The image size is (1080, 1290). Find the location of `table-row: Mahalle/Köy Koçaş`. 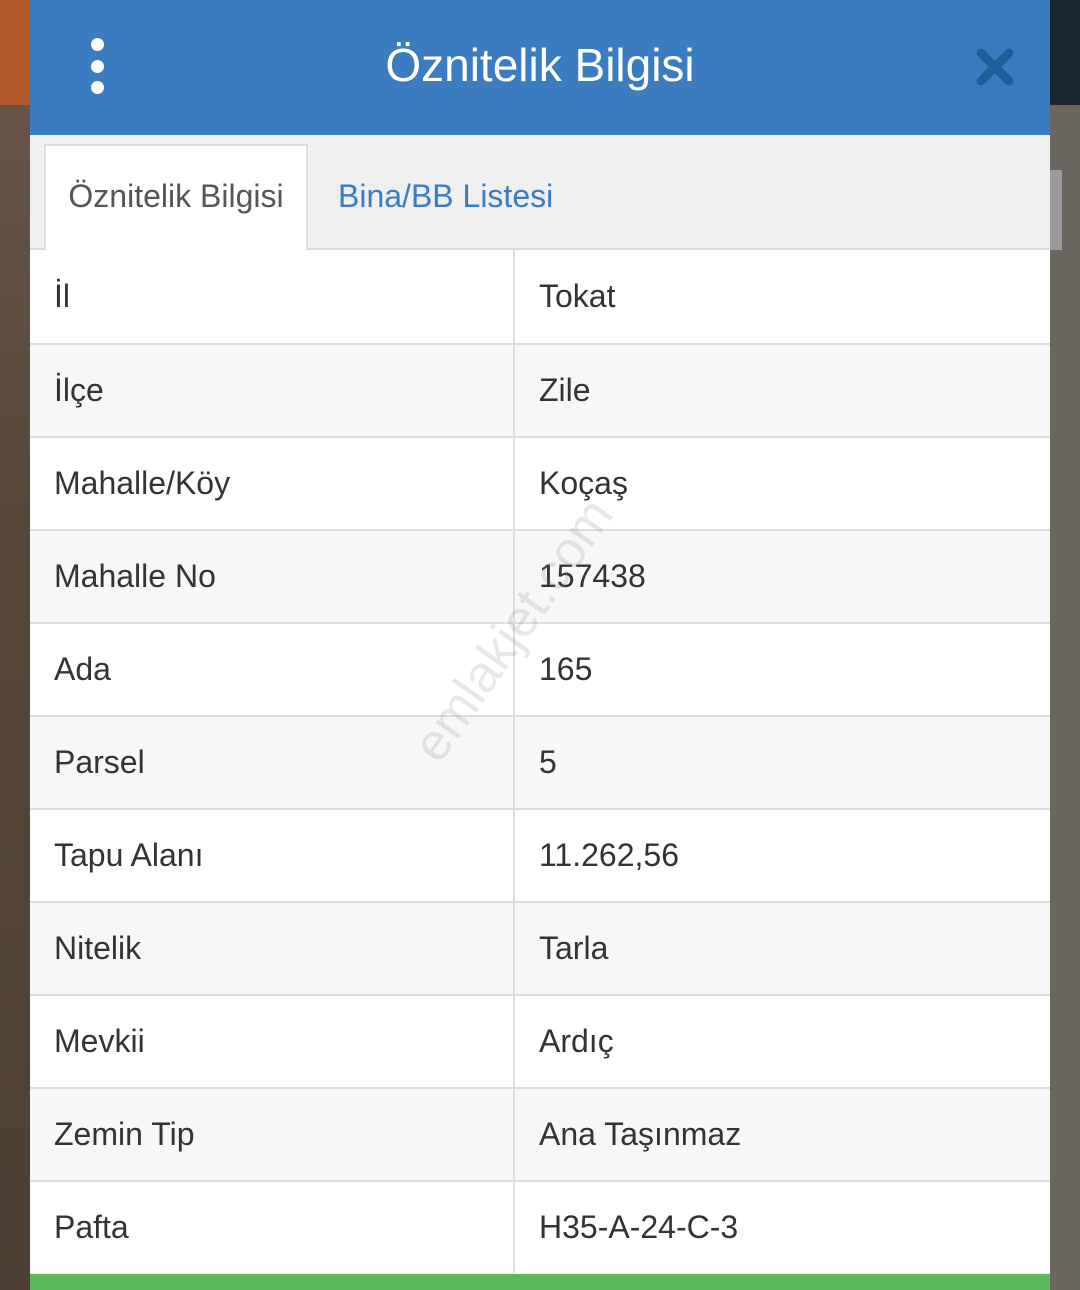

table-row: Mahalle/Köy Koçaş is located at coordinates (540, 482).